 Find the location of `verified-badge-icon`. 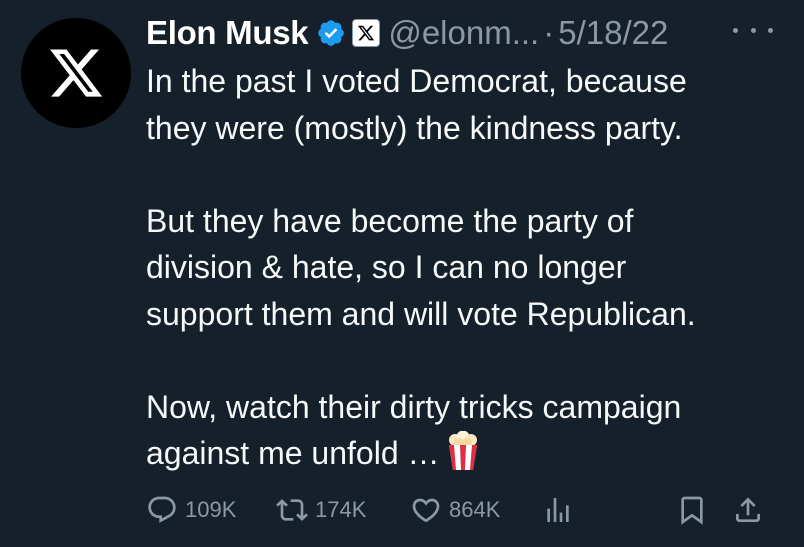

verified-badge-icon is located at coordinates (331, 33).